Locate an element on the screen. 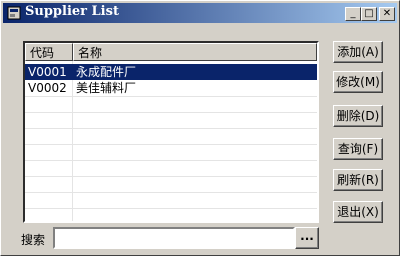 The height and width of the screenshot is (256, 400). minimize-button: _ is located at coordinates (353, 14).